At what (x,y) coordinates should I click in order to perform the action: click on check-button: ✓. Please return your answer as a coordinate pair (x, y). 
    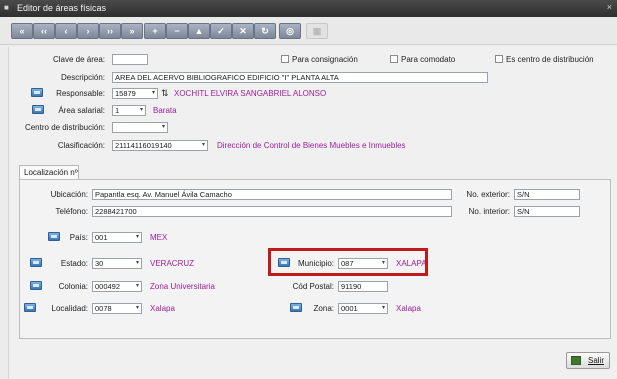
    Looking at the image, I should click on (221, 31).